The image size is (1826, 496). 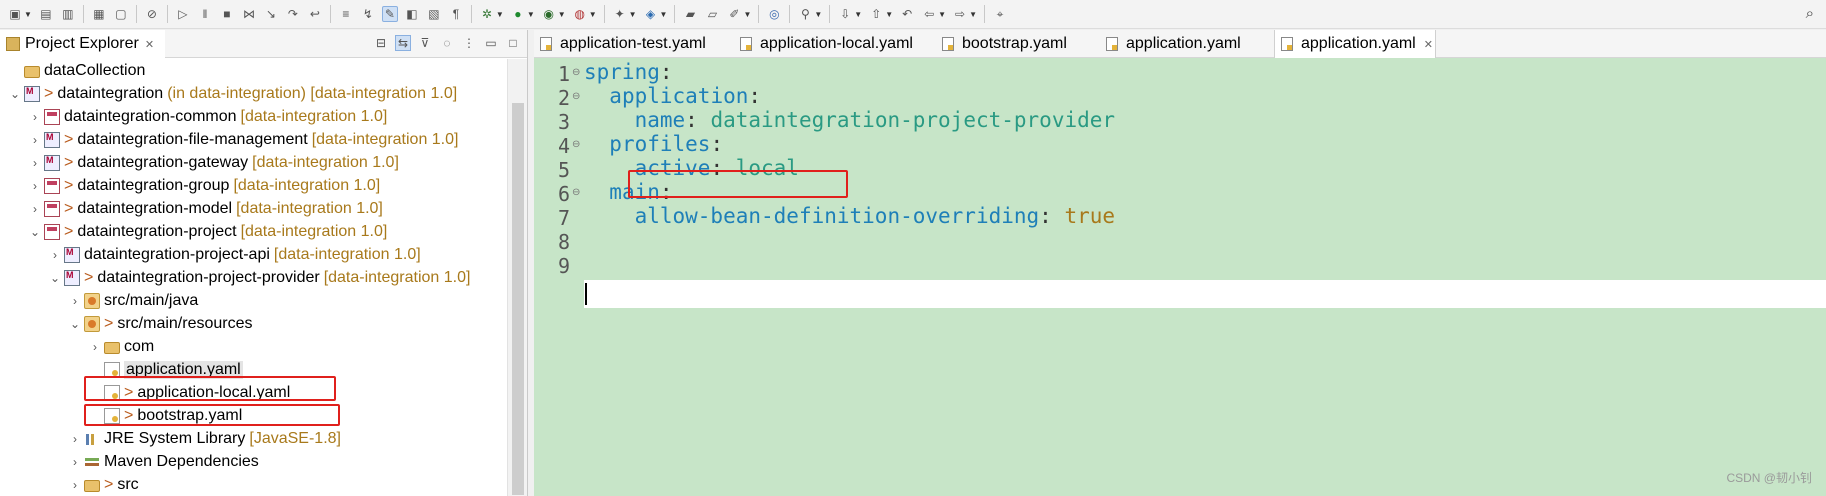 What do you see at coordinates (942, 14) in the screenshot?
I see `back-dropdown-icon: ▼` at bounding box center [942, 14].